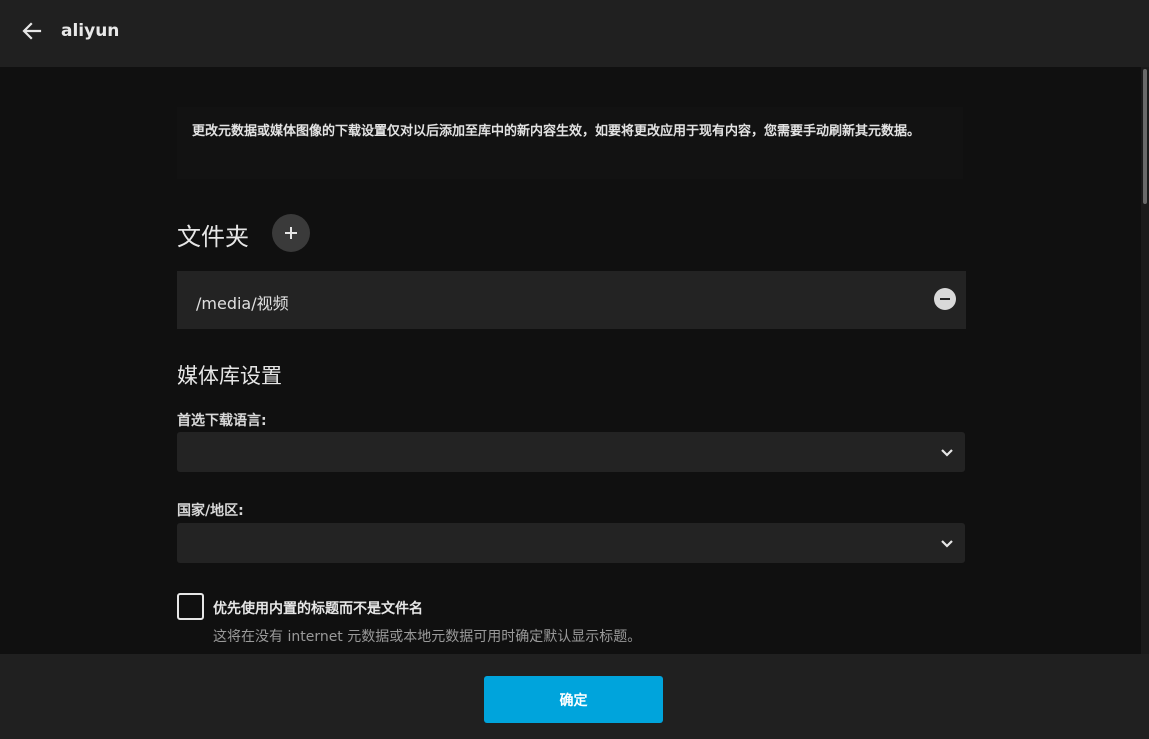  Describe the element at coordinates (1145, 136) in the screenshot. I see `scrollbar-thumb` at that location.